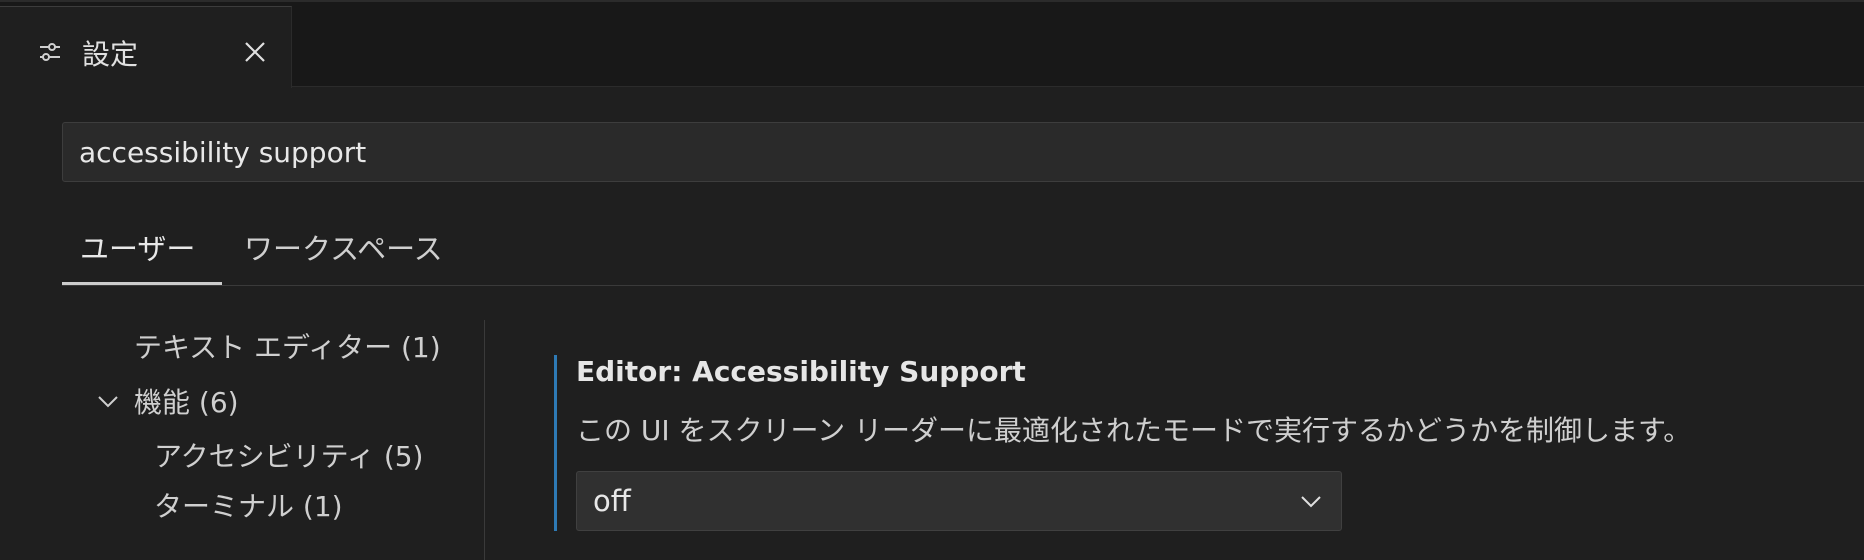 This screenshot has width=1864, height=560. Describe the element at coordinates (287, 346) in the screenshot. I see `toc-item-text-editor: テキスト エディター (1)` at that location.